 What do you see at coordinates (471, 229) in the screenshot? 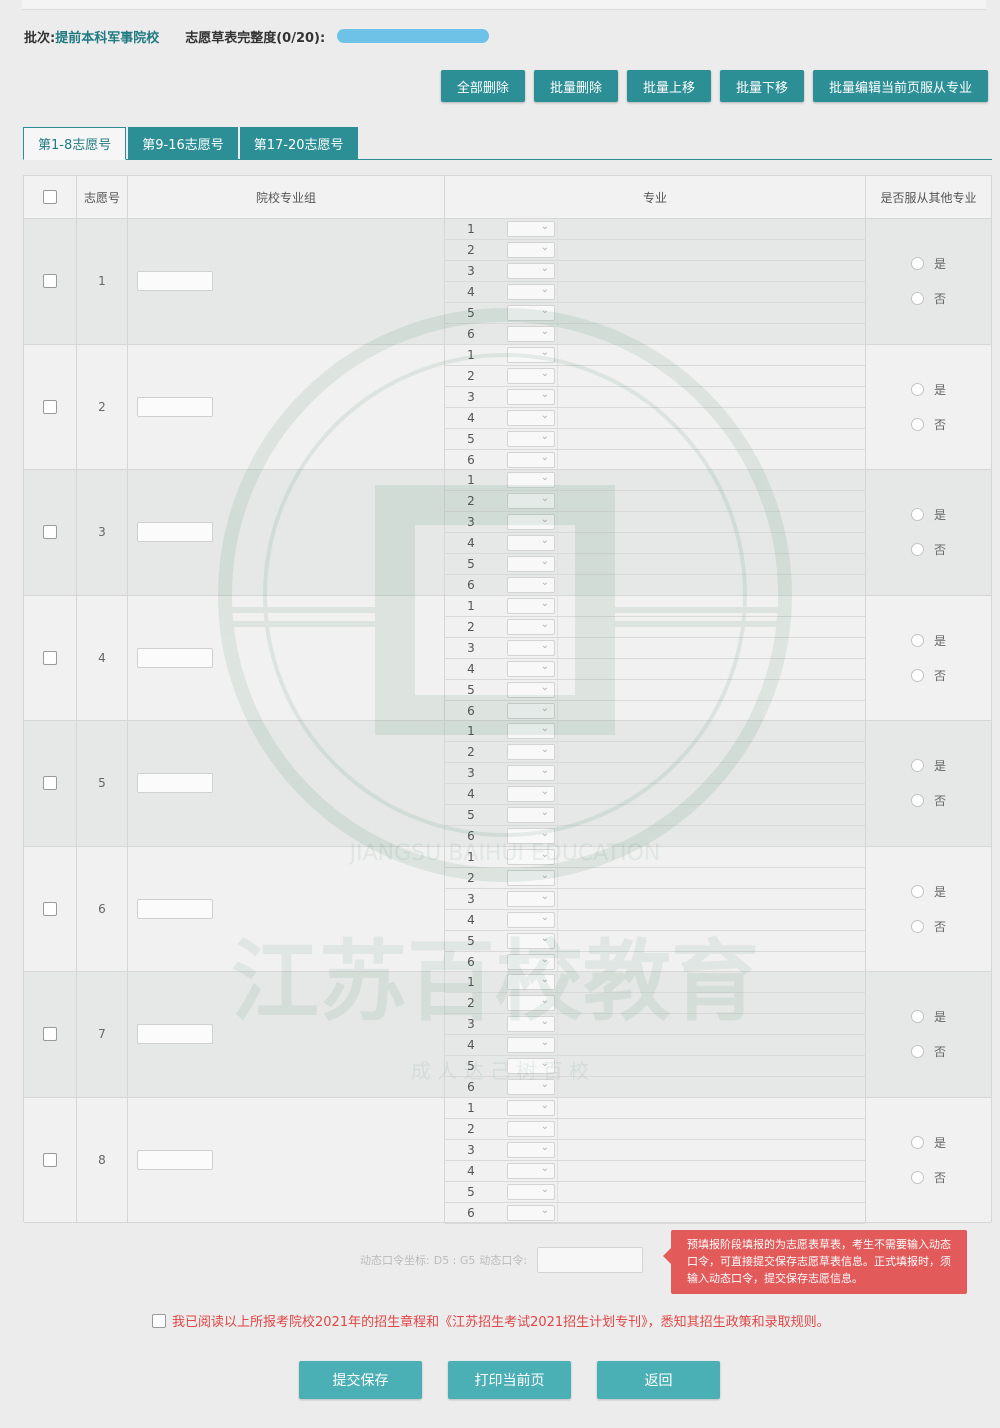
I see `major-slot-number: 1` at bounding box center [471, 229].